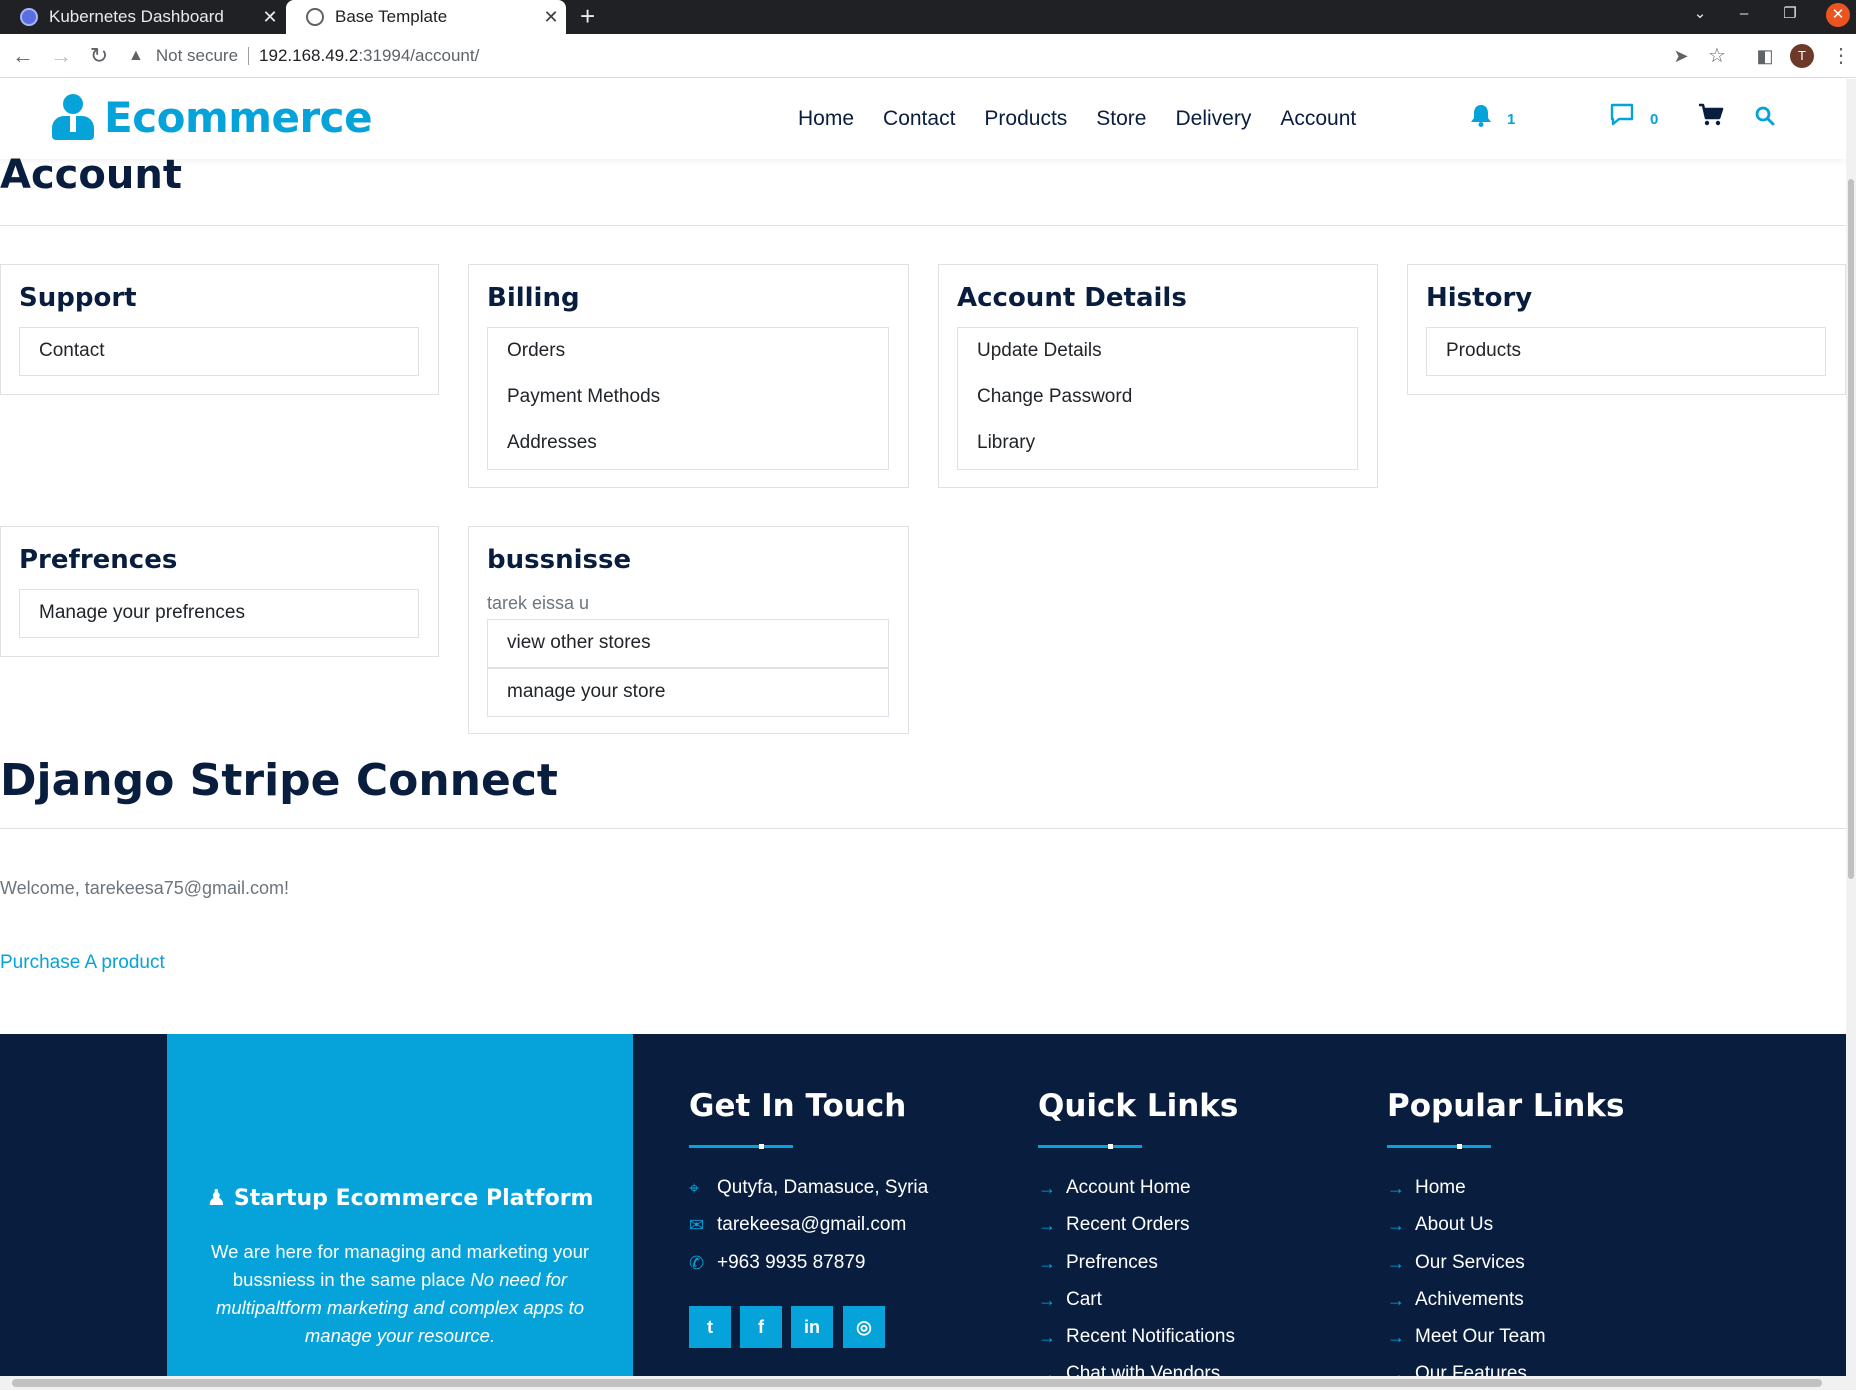  I want to click on phone-icon: ✆, so click(697, 1262).